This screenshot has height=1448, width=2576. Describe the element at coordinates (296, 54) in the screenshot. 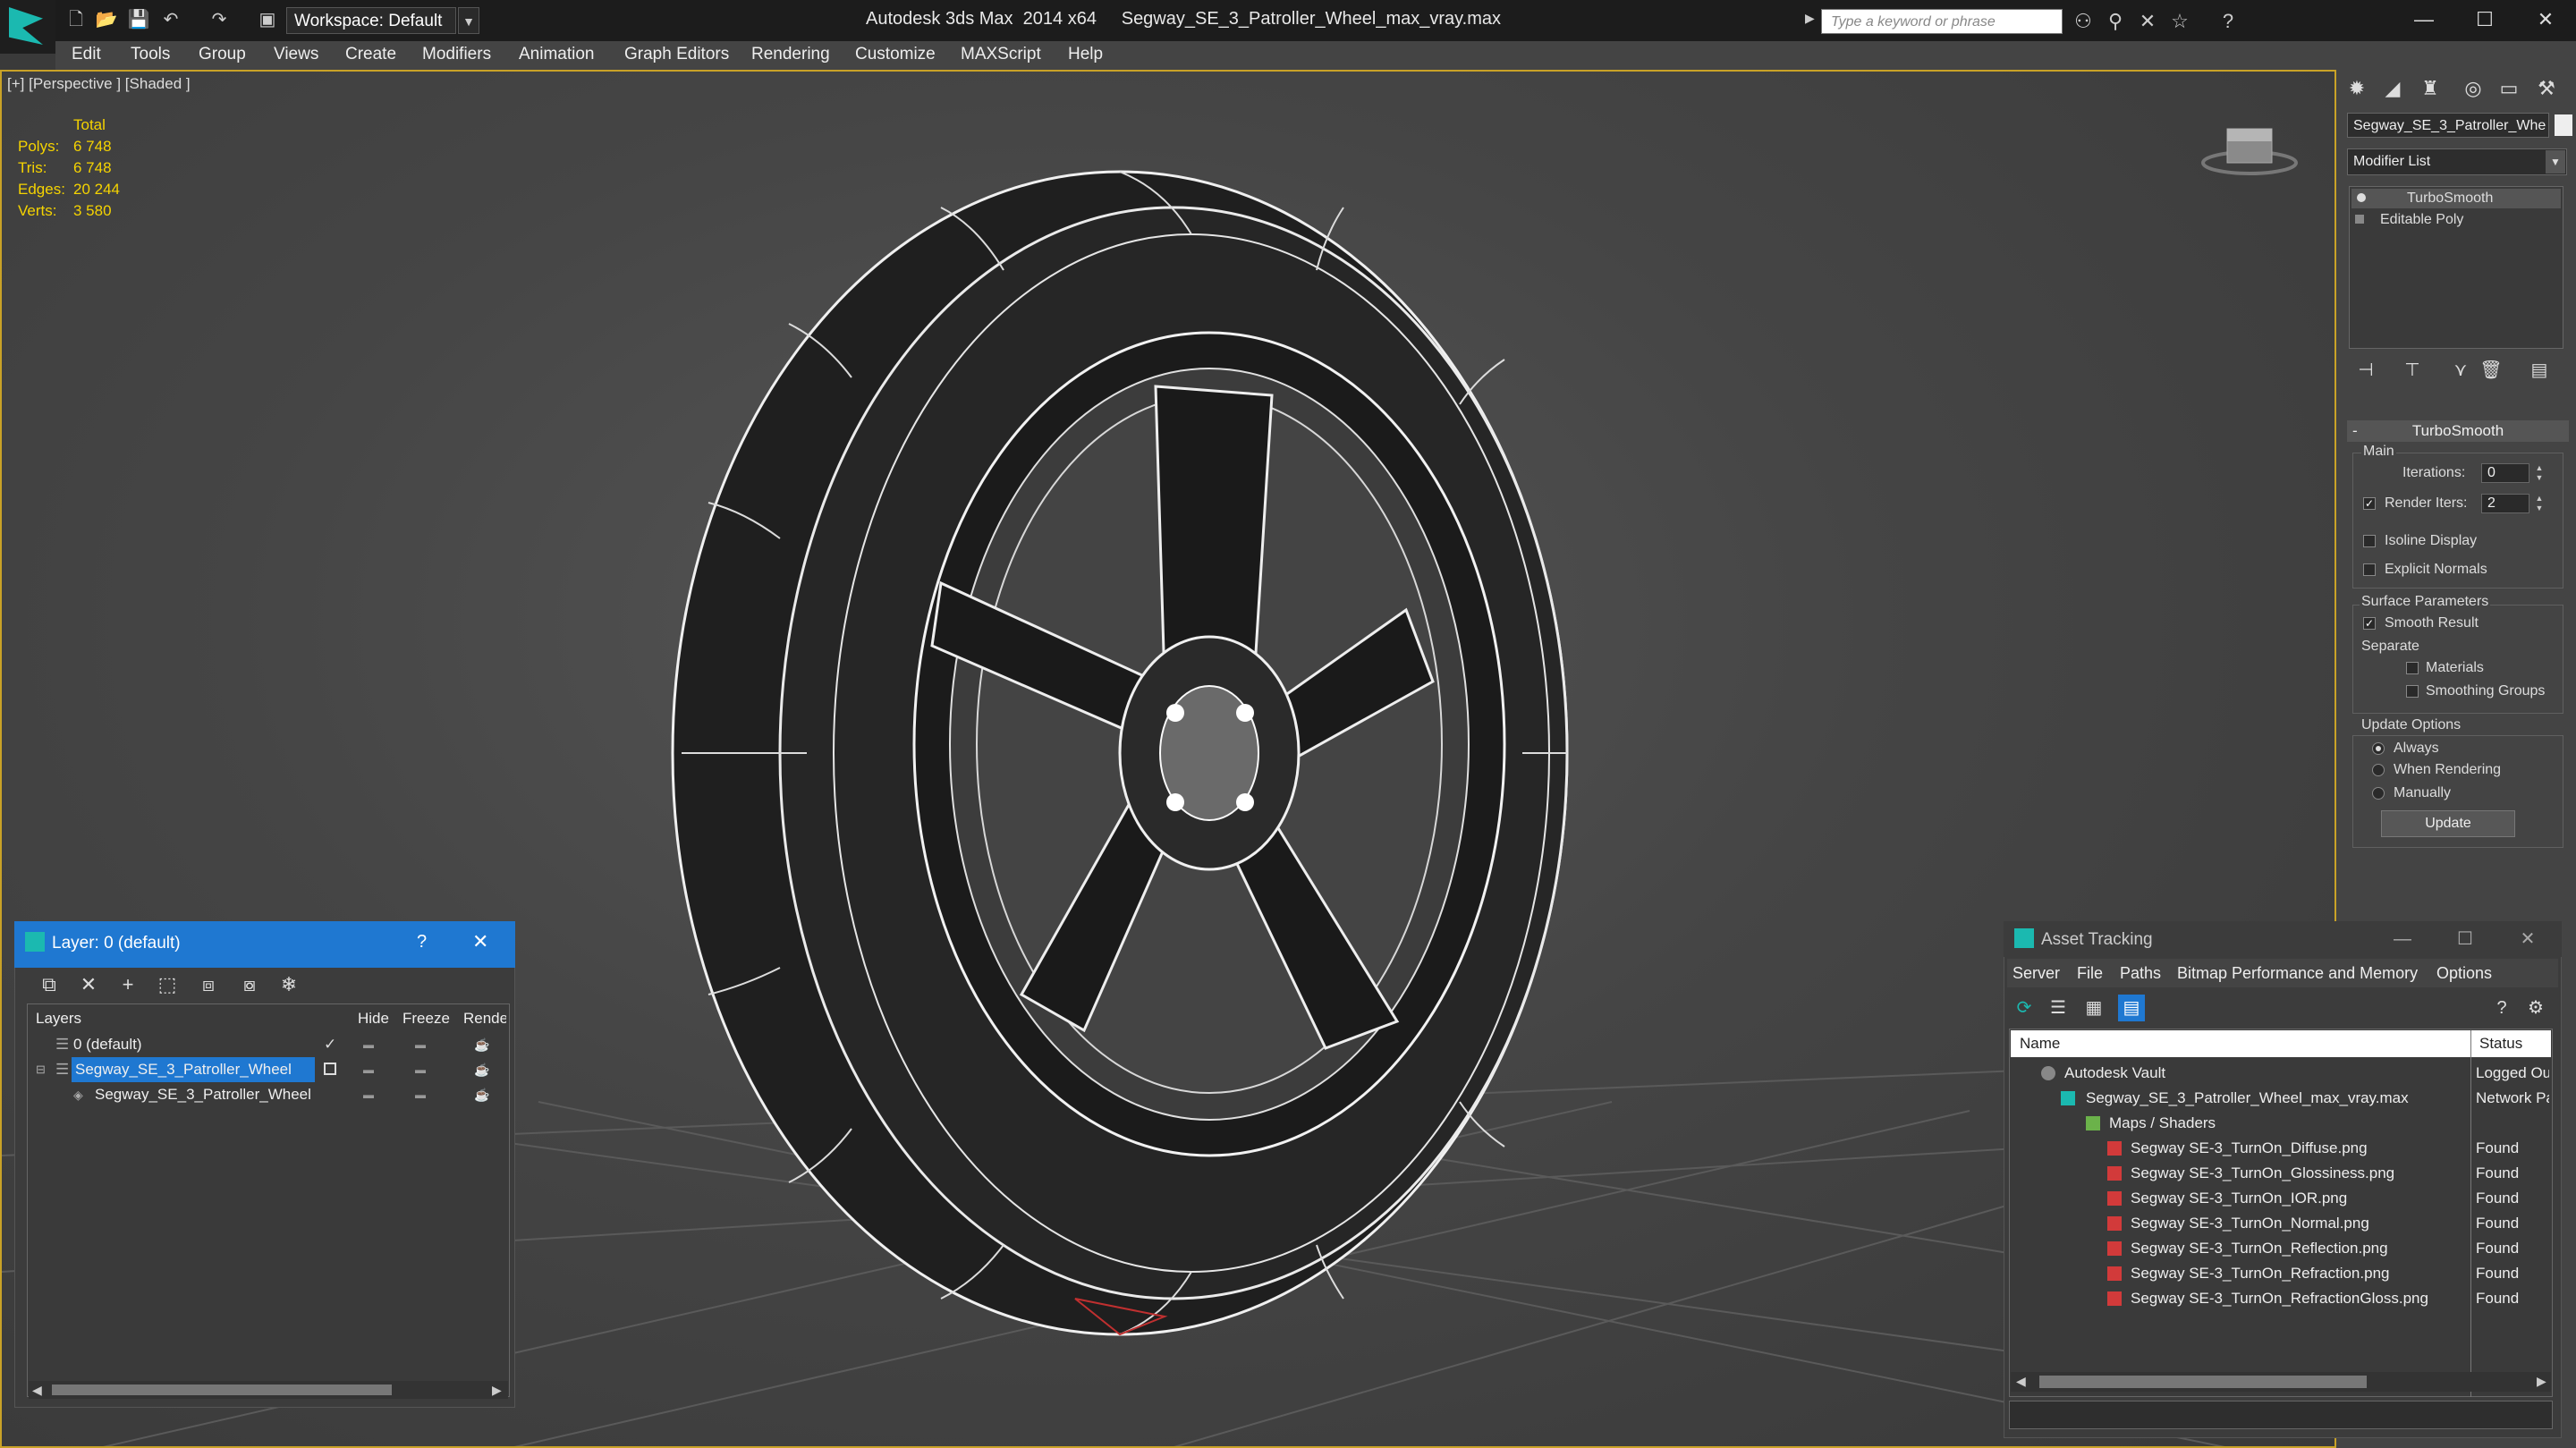

I see `menu-views: Views` at that location.